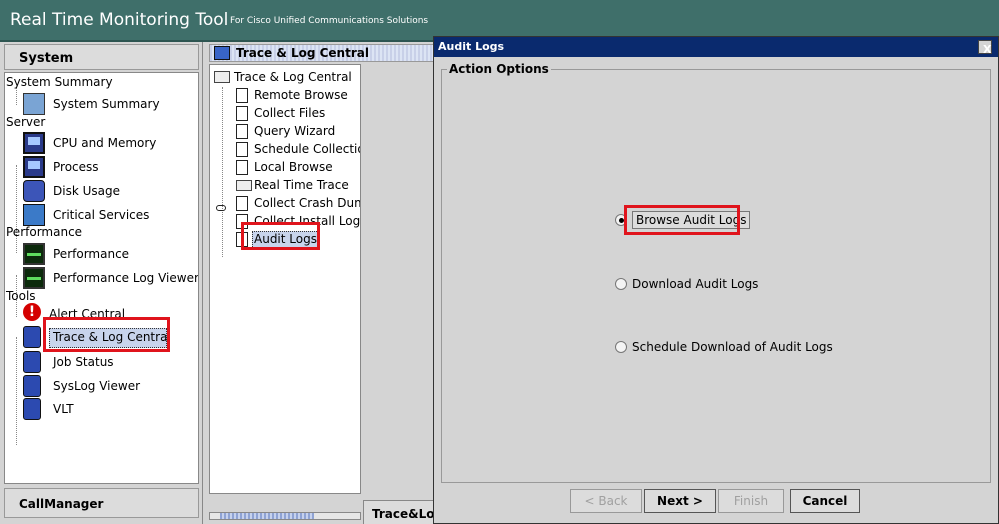 The height and width of the screenshot is (524, 999). Describe the element at coordinates (126, 278) in the screenshot. I see `tree-item-label: Performance Log Viewer` at that location.